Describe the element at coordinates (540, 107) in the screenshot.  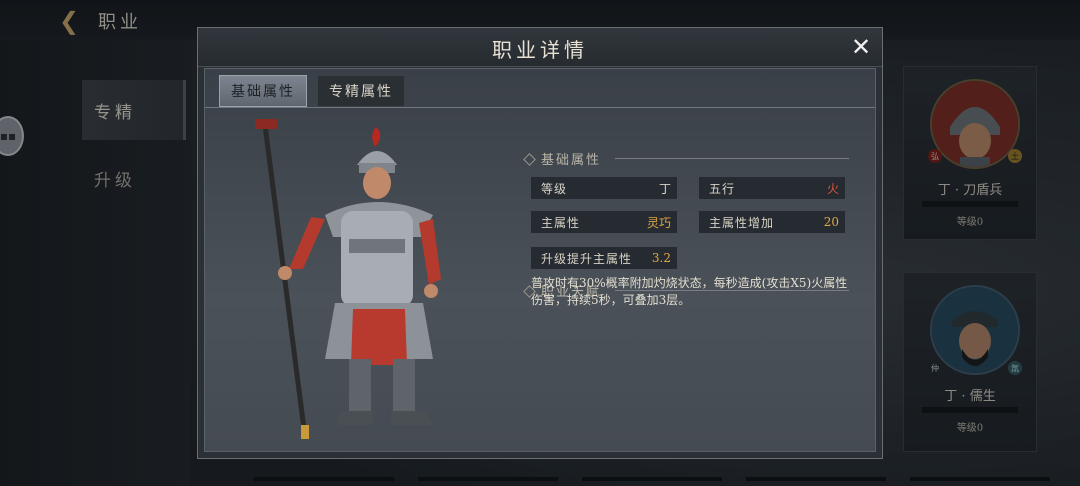
I see `tab-underline` at that location.